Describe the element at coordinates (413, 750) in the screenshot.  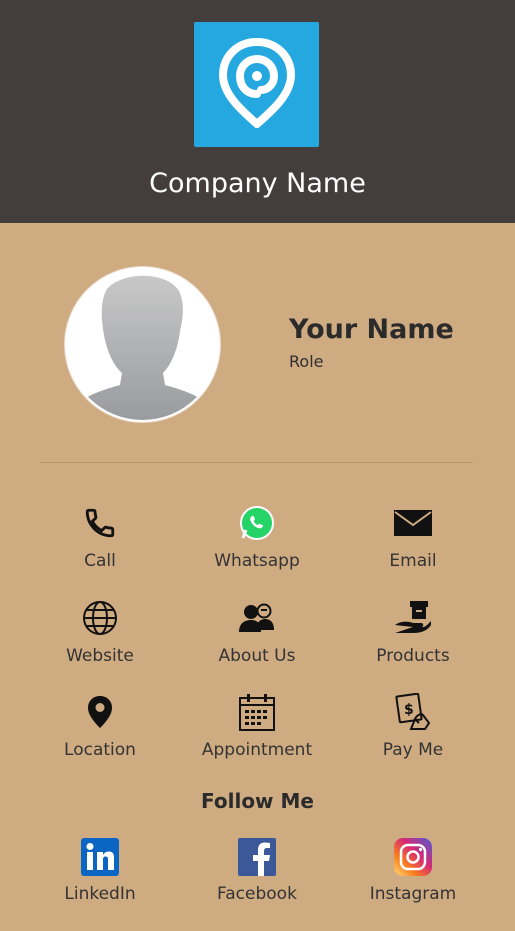
I see `pay-me-label: Pay Me` at that location.